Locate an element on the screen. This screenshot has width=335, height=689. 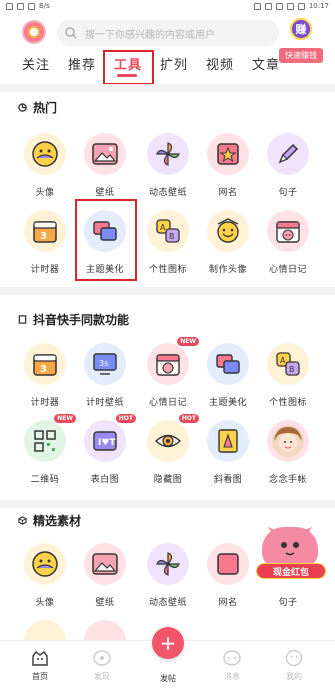
nav-mine: 我的 is located at coordinates (294, 665).